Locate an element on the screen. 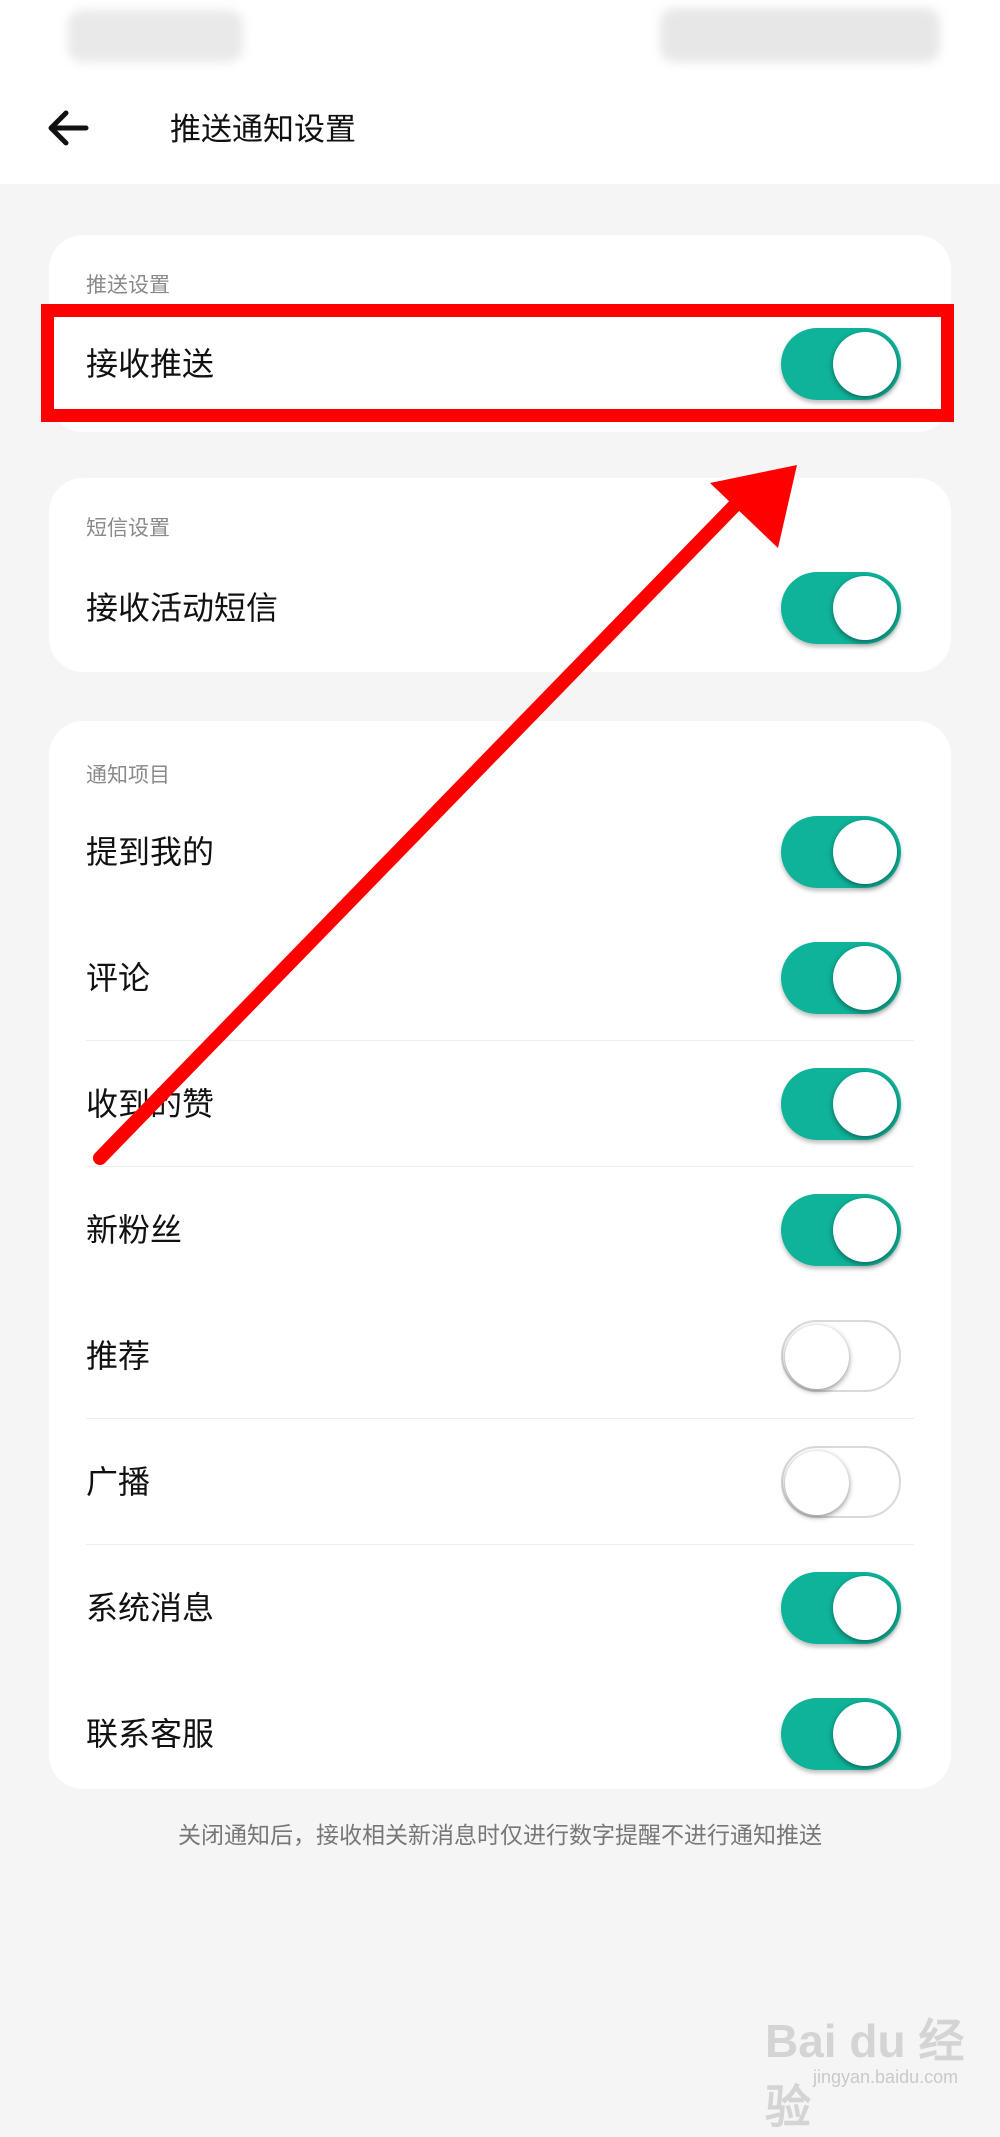 This screenshot has height=2137, width=1000. setting-row-recommend: 推荐 is located at coordinates (500, 1356).